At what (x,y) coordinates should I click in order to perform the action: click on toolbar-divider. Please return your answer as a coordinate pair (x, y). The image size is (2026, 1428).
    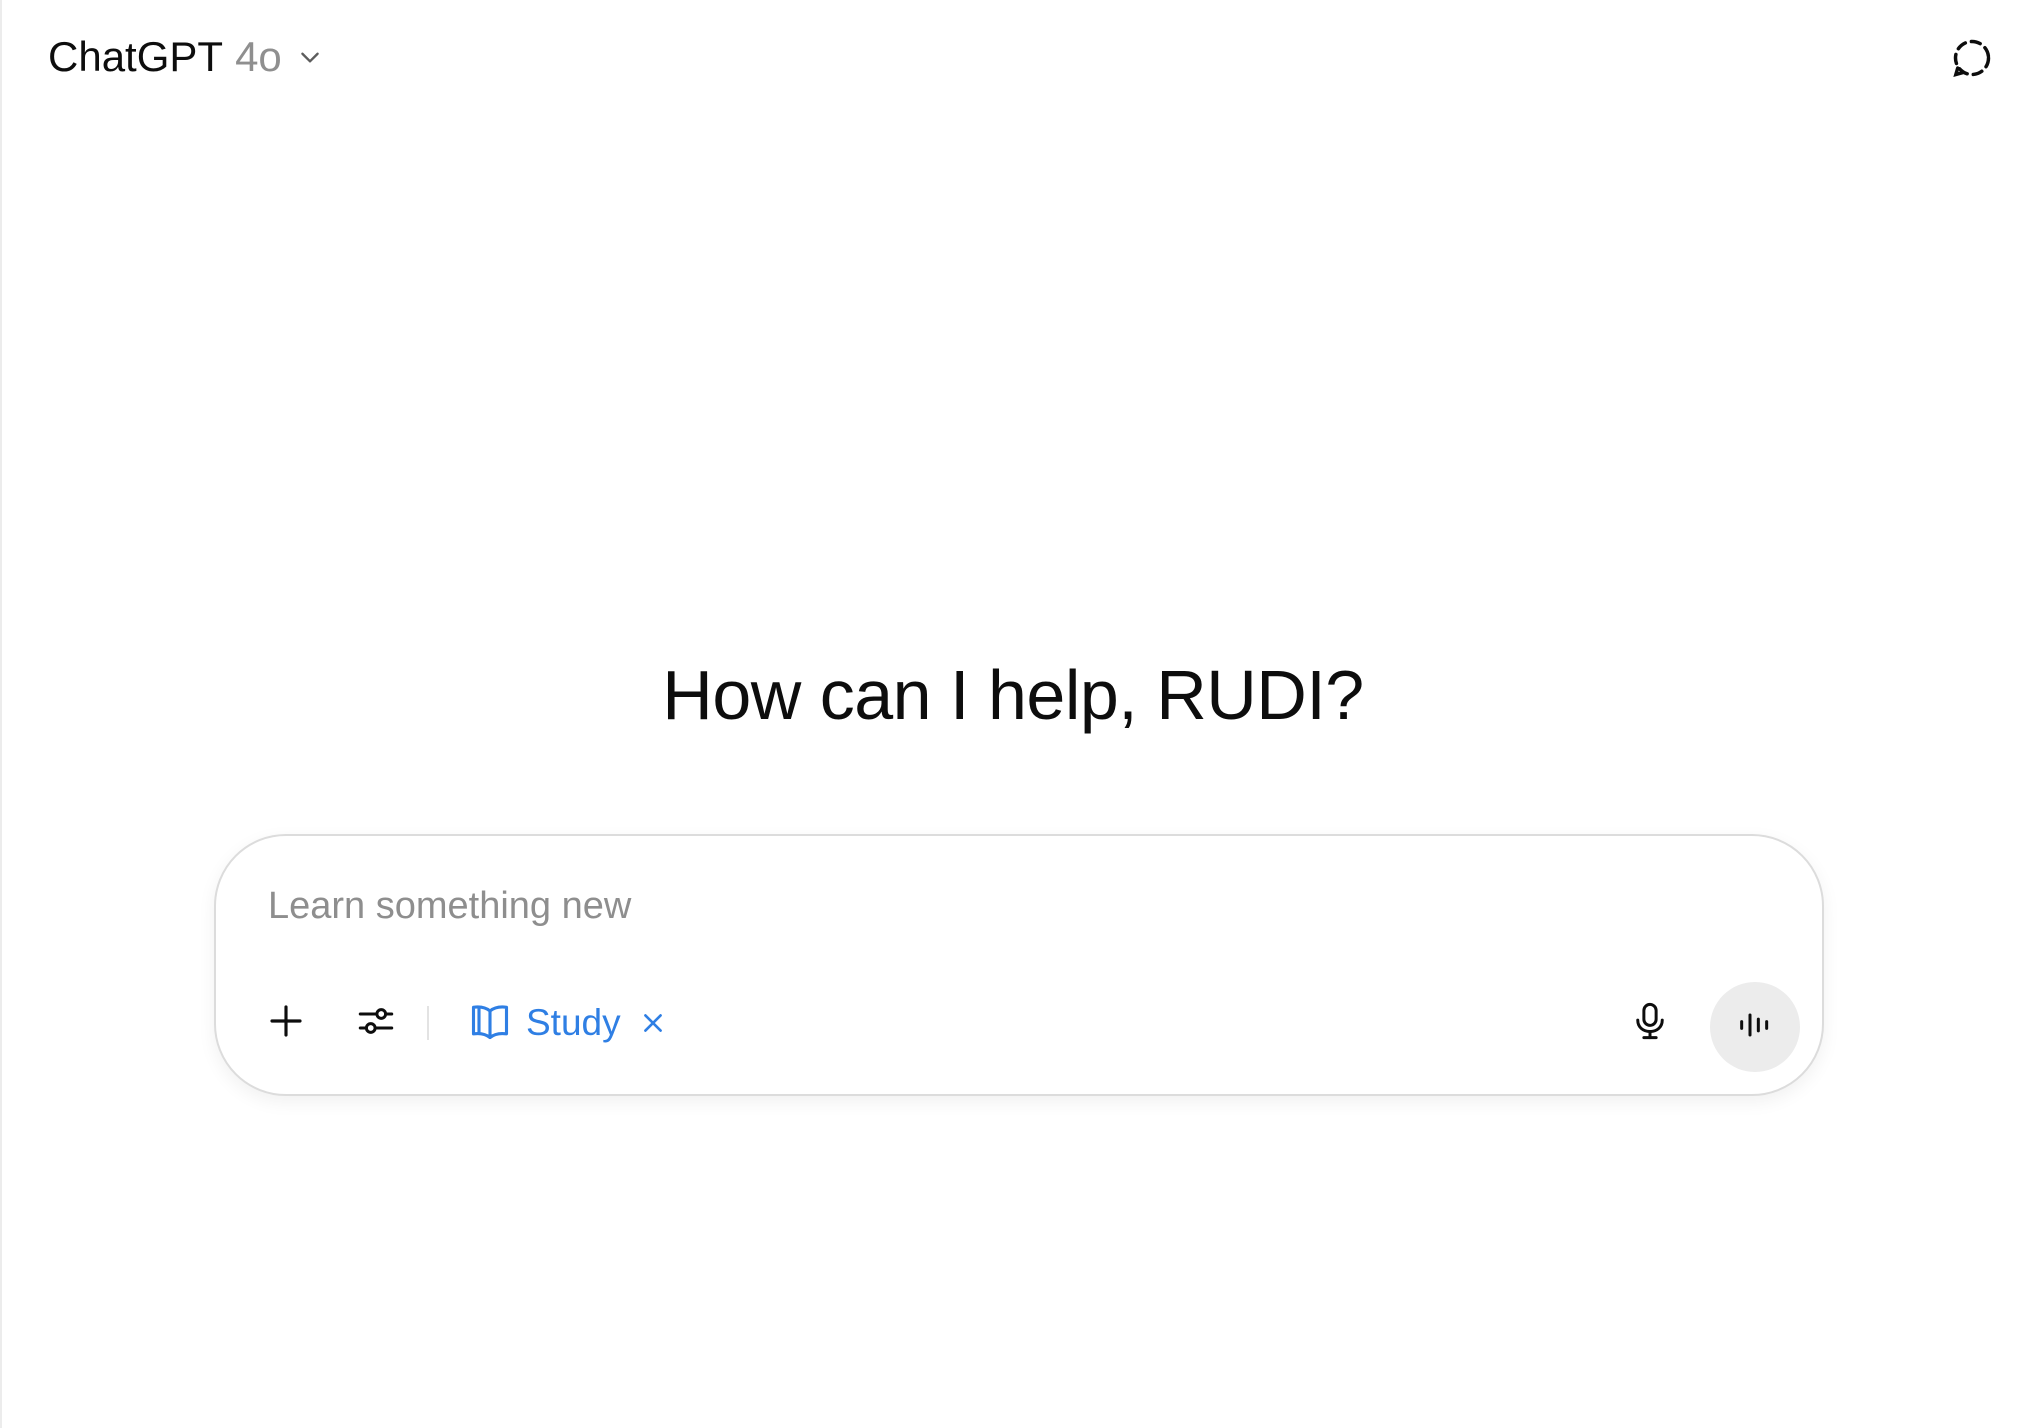
    Looking at the image, I should click on (428, 1023).